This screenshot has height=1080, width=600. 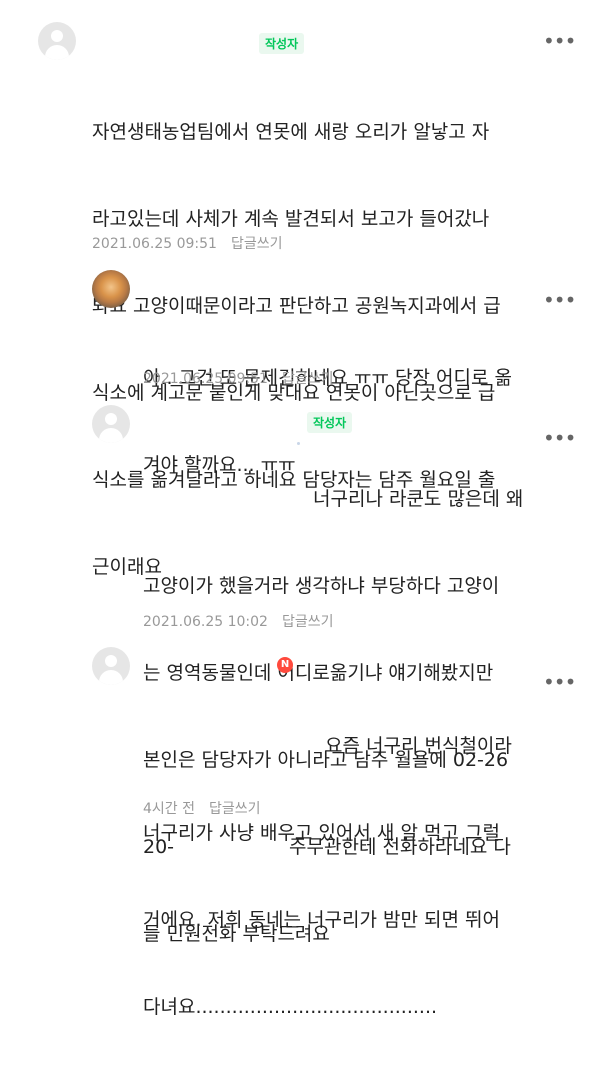 I want to click on comment-line: 라고있는데 사체가 계속 발견되서 보고가 들어갔나, so click(x=291, y=219).